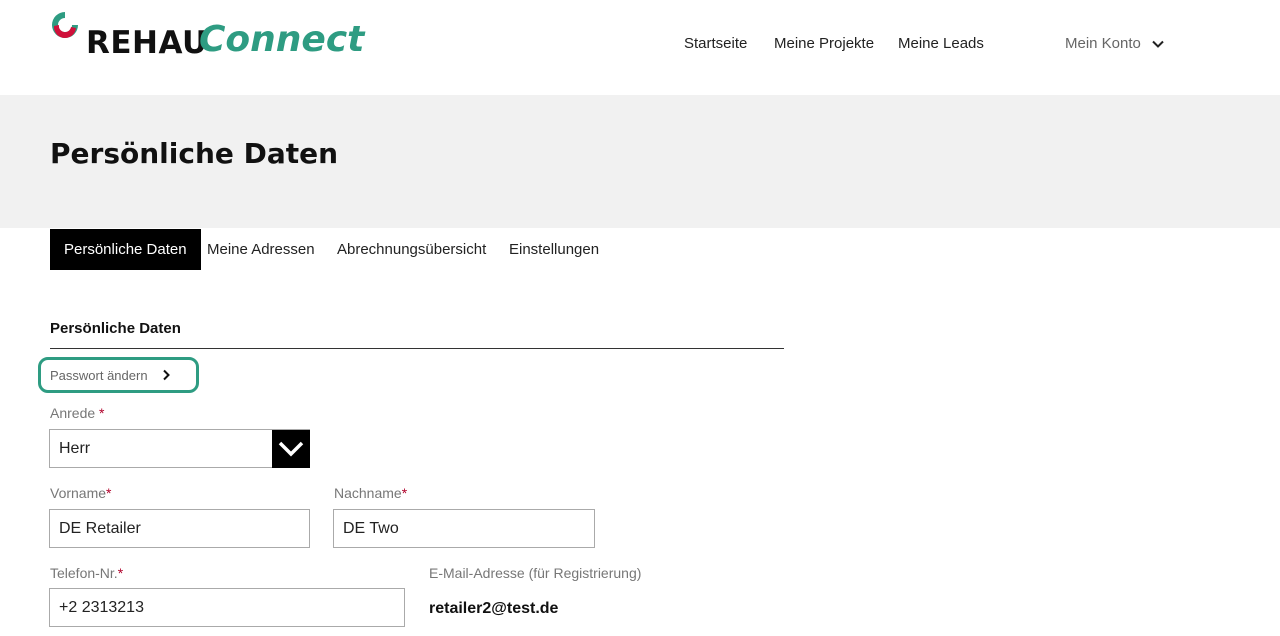 The width and height of the screenshot is (1280, 636). I want to click on tab-einstellungen: Einstellungen, so click(554, 249).